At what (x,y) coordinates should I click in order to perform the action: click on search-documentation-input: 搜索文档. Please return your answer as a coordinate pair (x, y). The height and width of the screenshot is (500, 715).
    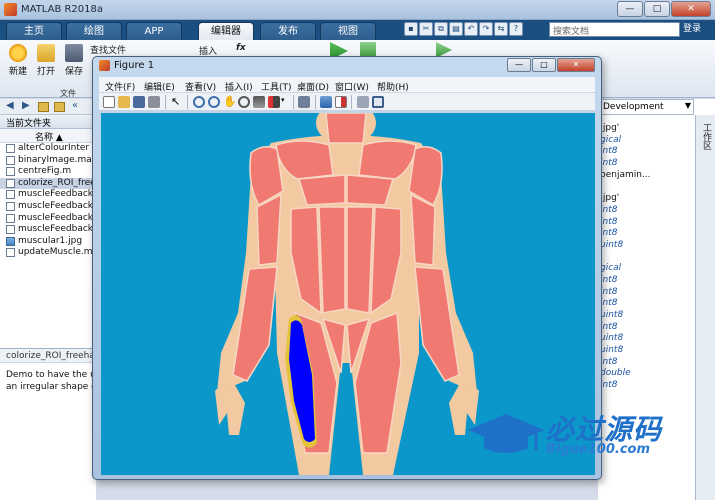
    Looking at the image, I should click on (614, 29).